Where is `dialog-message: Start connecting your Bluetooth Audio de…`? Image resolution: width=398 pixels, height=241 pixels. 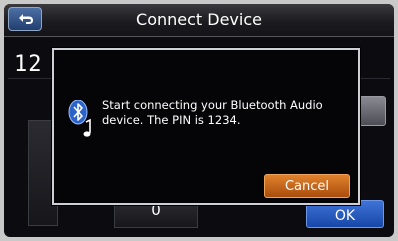
dialog-message: Start connecting your Bluetooth Audio de… is located at coordinates (212, 112).